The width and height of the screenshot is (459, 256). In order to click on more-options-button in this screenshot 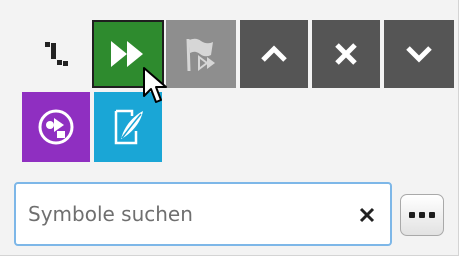, I will do `click(422, 215)`.